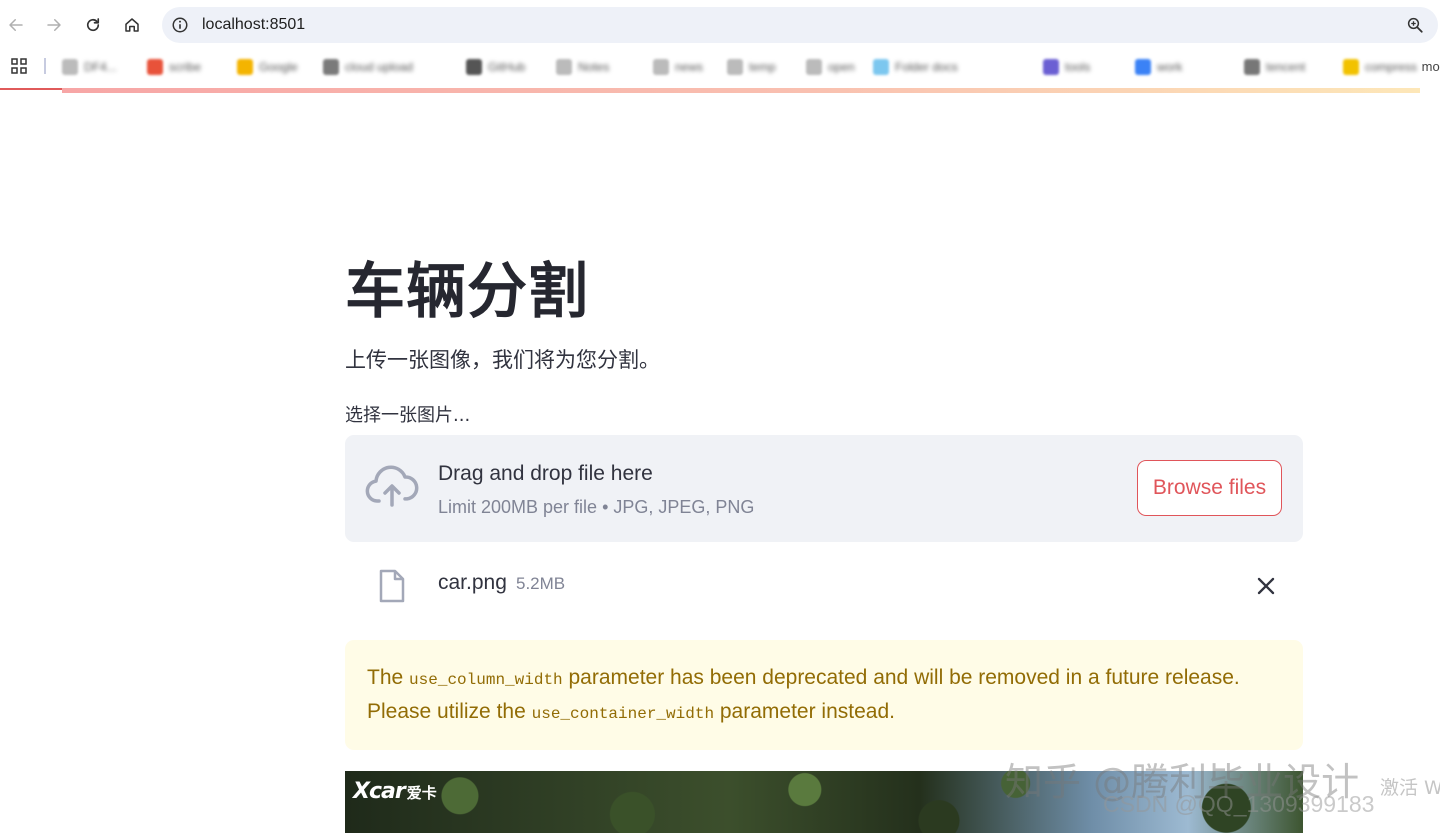 This screenshot has width=1440, height=833. I want to click on code-use-column-width: use_column_width, so click(486, 680).